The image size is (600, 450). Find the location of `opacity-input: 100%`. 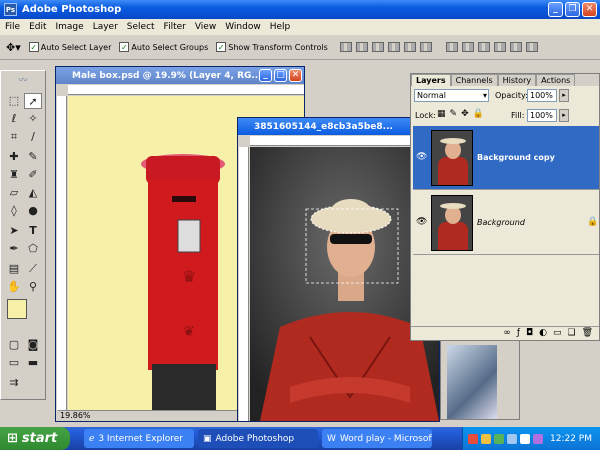

opacity-input: 100% is located at coordinates (542, 95).